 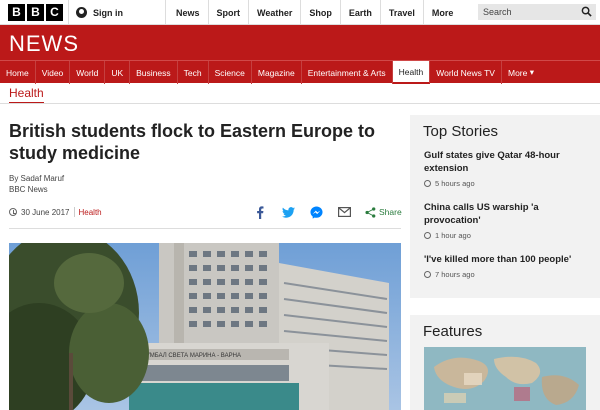 I want to click on section-home: Home, so click(x=18, y=72).